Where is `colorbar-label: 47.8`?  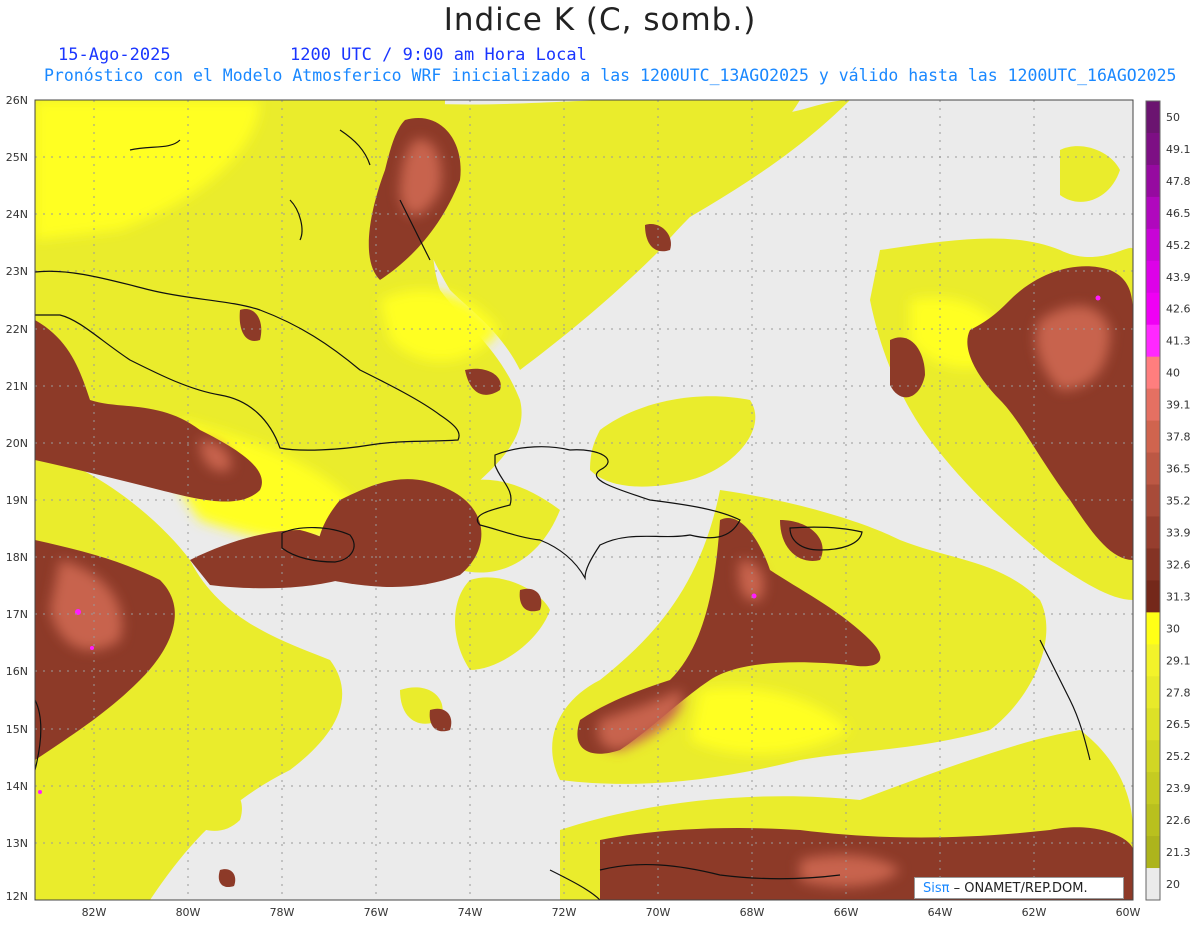 colorbar-label: 47.8 is located at coordinates (1178, 181).